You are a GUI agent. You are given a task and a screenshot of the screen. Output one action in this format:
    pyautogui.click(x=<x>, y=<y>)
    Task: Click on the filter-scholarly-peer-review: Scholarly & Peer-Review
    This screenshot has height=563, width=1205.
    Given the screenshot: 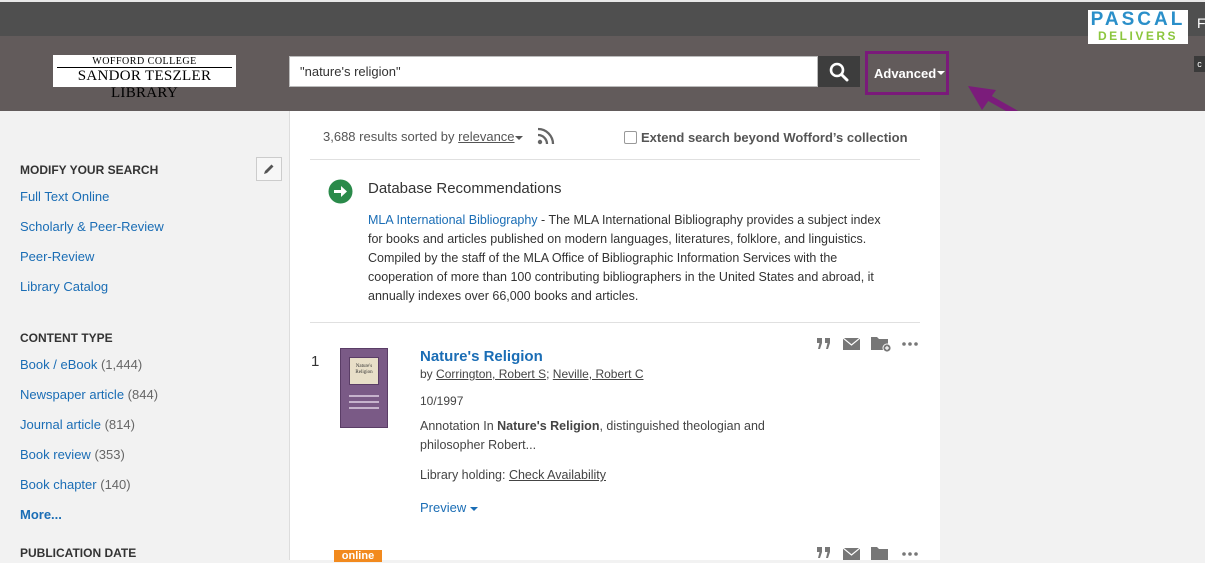 What is the action you would take?
    pyautogui.click(x=92, y=226)
    